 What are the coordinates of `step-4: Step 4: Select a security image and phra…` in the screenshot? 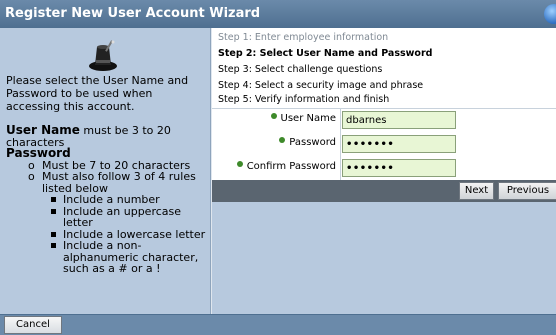 It's located at (321, 85).